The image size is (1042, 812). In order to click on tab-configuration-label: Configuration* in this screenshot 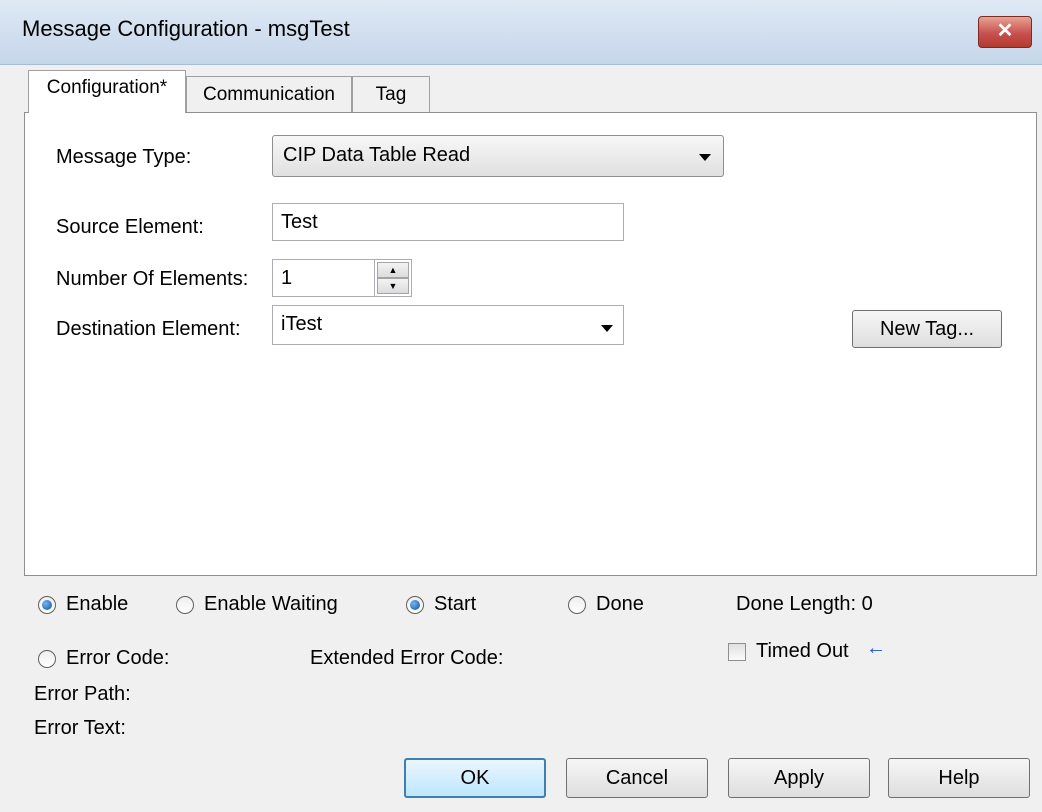, I will do `click(107, 87)`.